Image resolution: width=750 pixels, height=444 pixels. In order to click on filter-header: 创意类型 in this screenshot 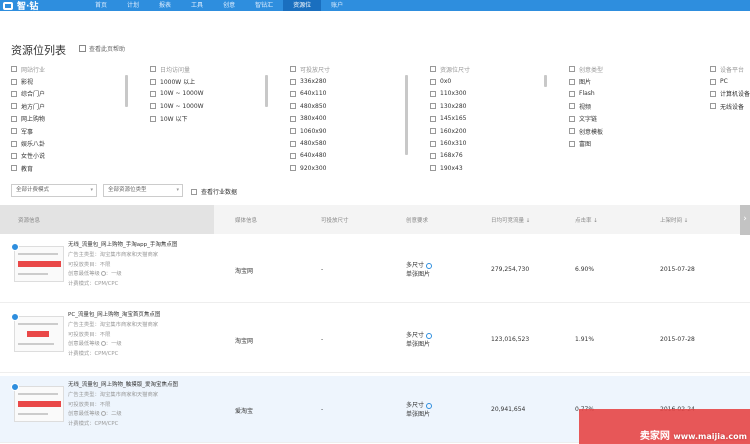, I will do `click(591, 70)`.